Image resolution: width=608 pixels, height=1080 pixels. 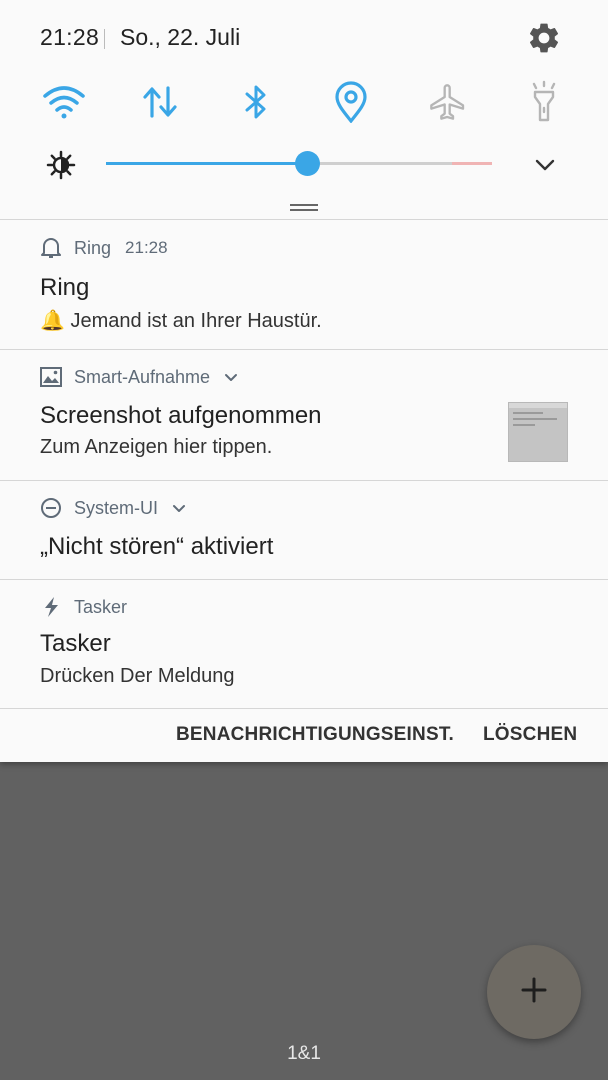 What do you see at coordinates (180, 37) in the screenshot?
I see `date: So., 22. Juli` at bounding box center [180, 37].